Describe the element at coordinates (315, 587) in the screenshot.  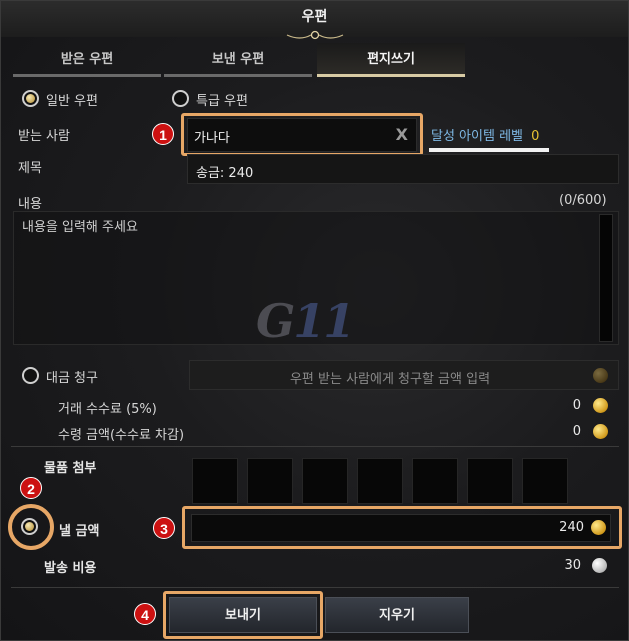
I see `divider-buttons` at that location.